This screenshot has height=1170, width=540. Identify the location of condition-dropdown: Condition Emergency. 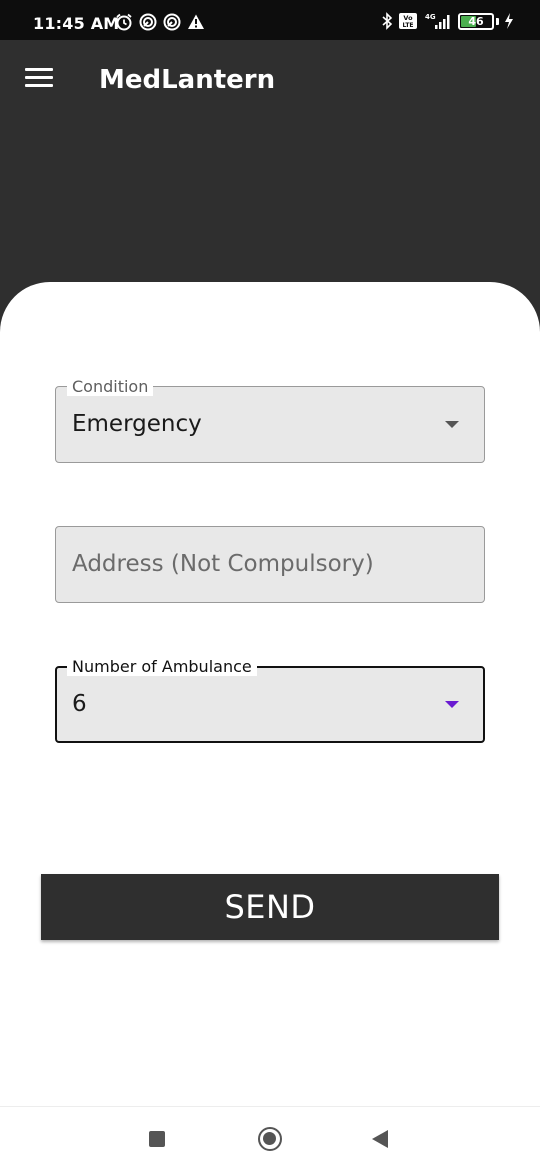
(270, 420).